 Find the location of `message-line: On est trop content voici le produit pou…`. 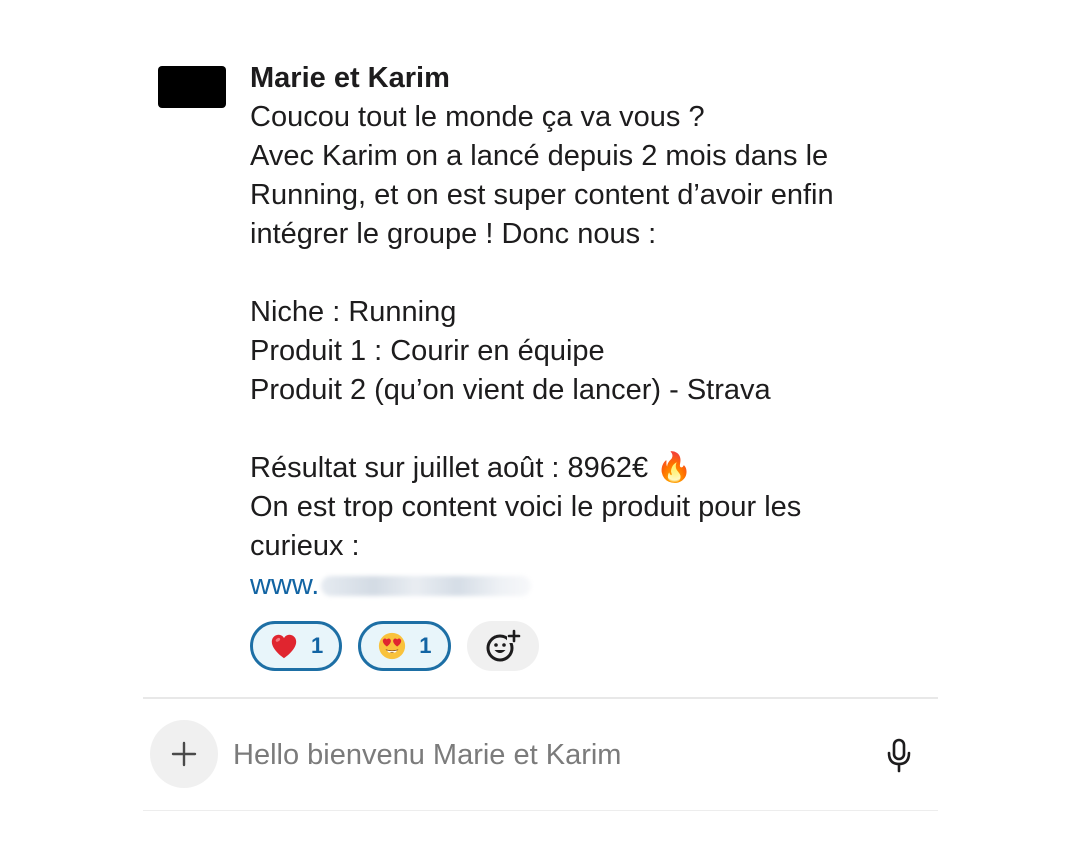

message-line: On est trop content voici le produit pou… is located at coordinates (526, 507).